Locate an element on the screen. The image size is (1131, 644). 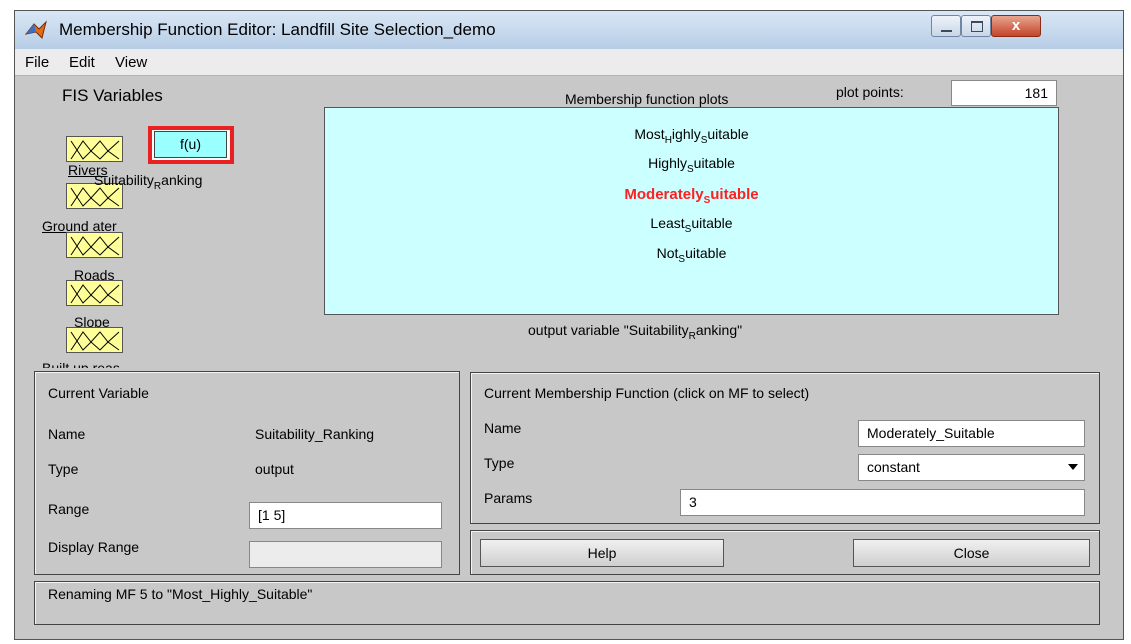
menu-edit: Edit is located at coordinates (82, 62).